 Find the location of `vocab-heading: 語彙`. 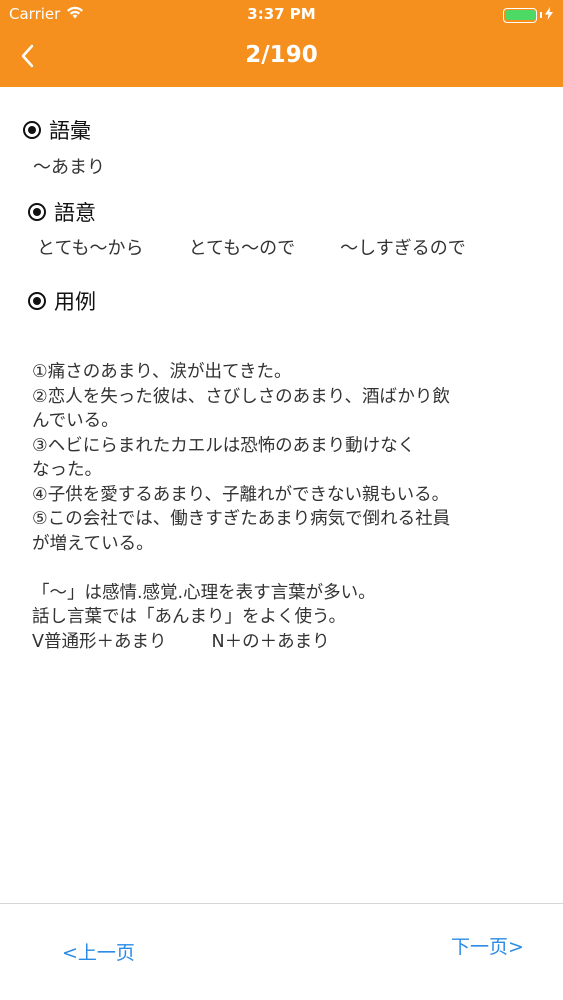

vocab-heading: 語彙 is located at coordinates (57, 130).